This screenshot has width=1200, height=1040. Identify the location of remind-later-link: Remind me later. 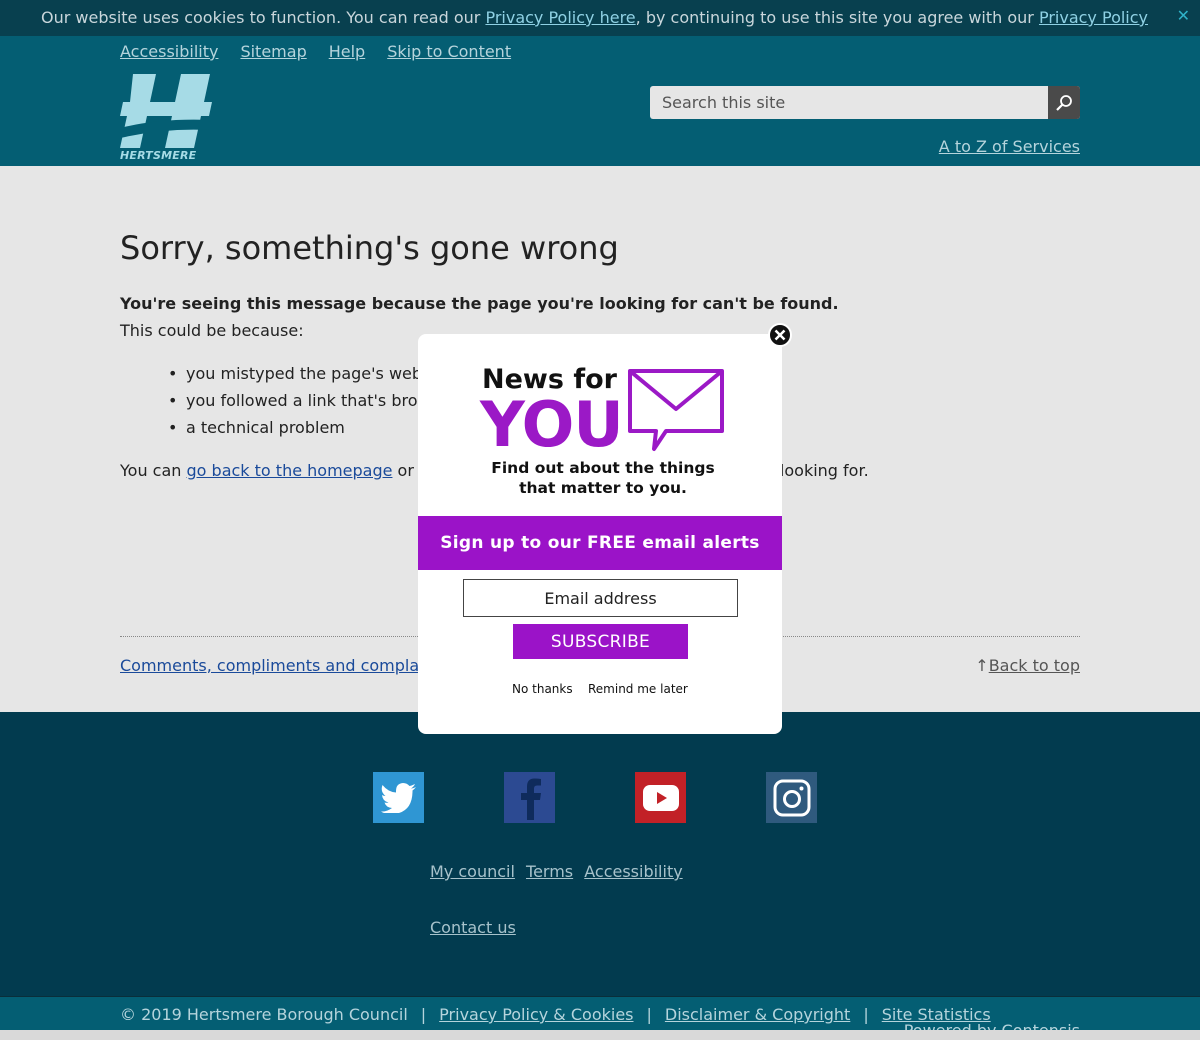
(638, 689).